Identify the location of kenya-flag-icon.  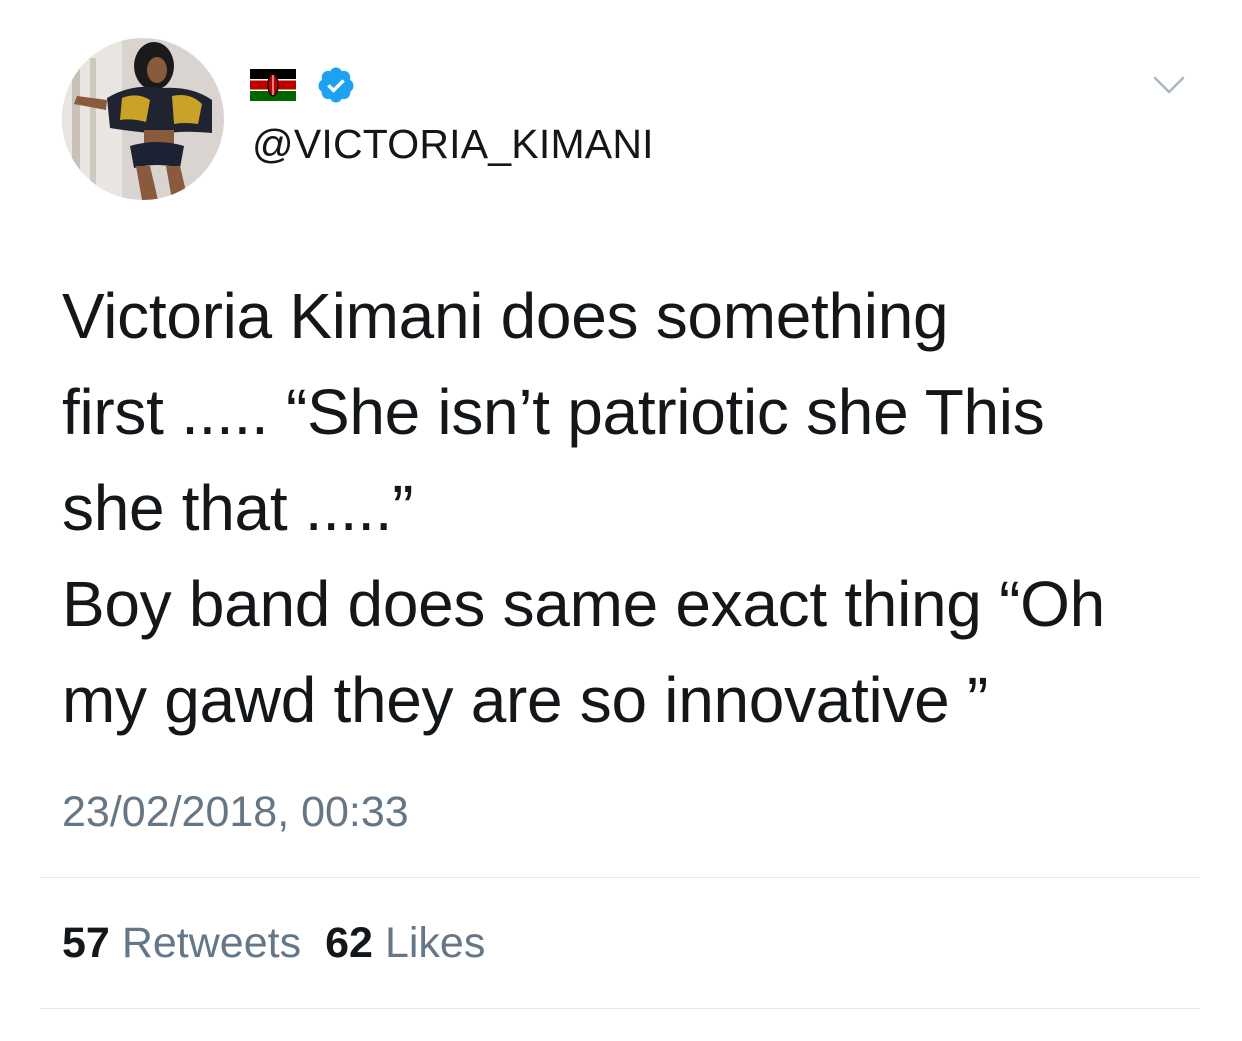
(273, 85).